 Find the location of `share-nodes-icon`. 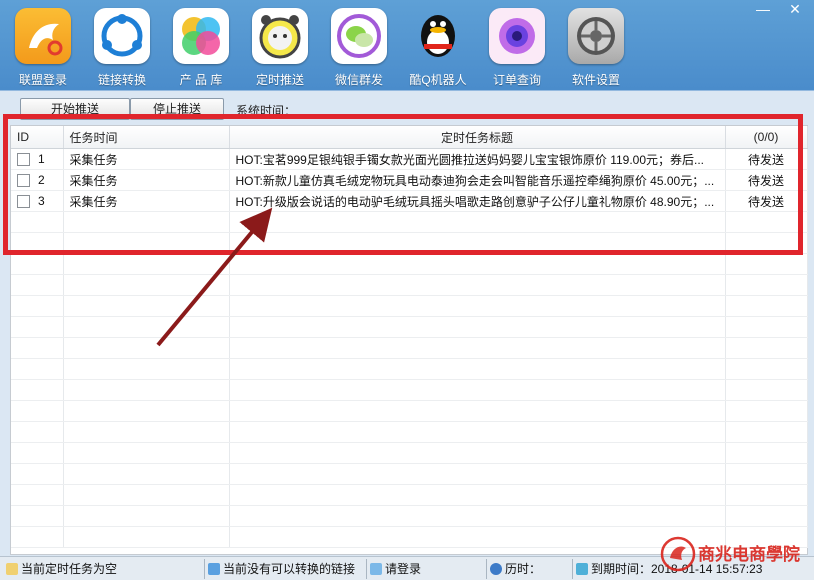

share-nodes-icon is located at coordinates (122, 36).